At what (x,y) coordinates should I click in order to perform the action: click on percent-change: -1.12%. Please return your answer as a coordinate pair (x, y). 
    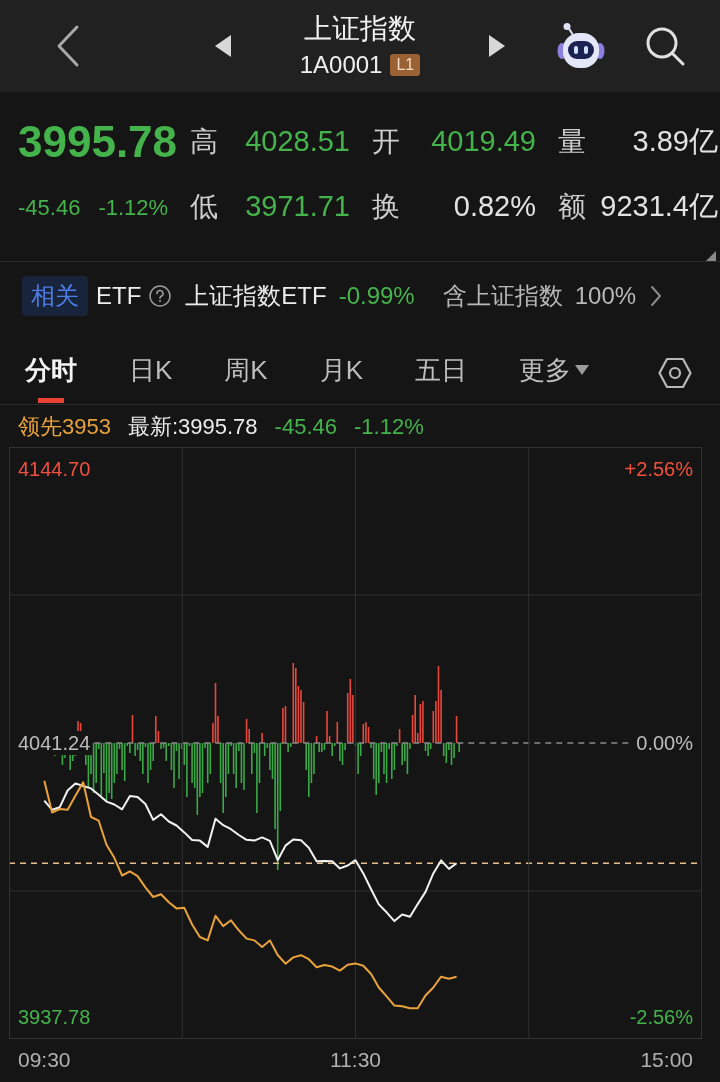
    Looking at the image, I should click on (133, 207).